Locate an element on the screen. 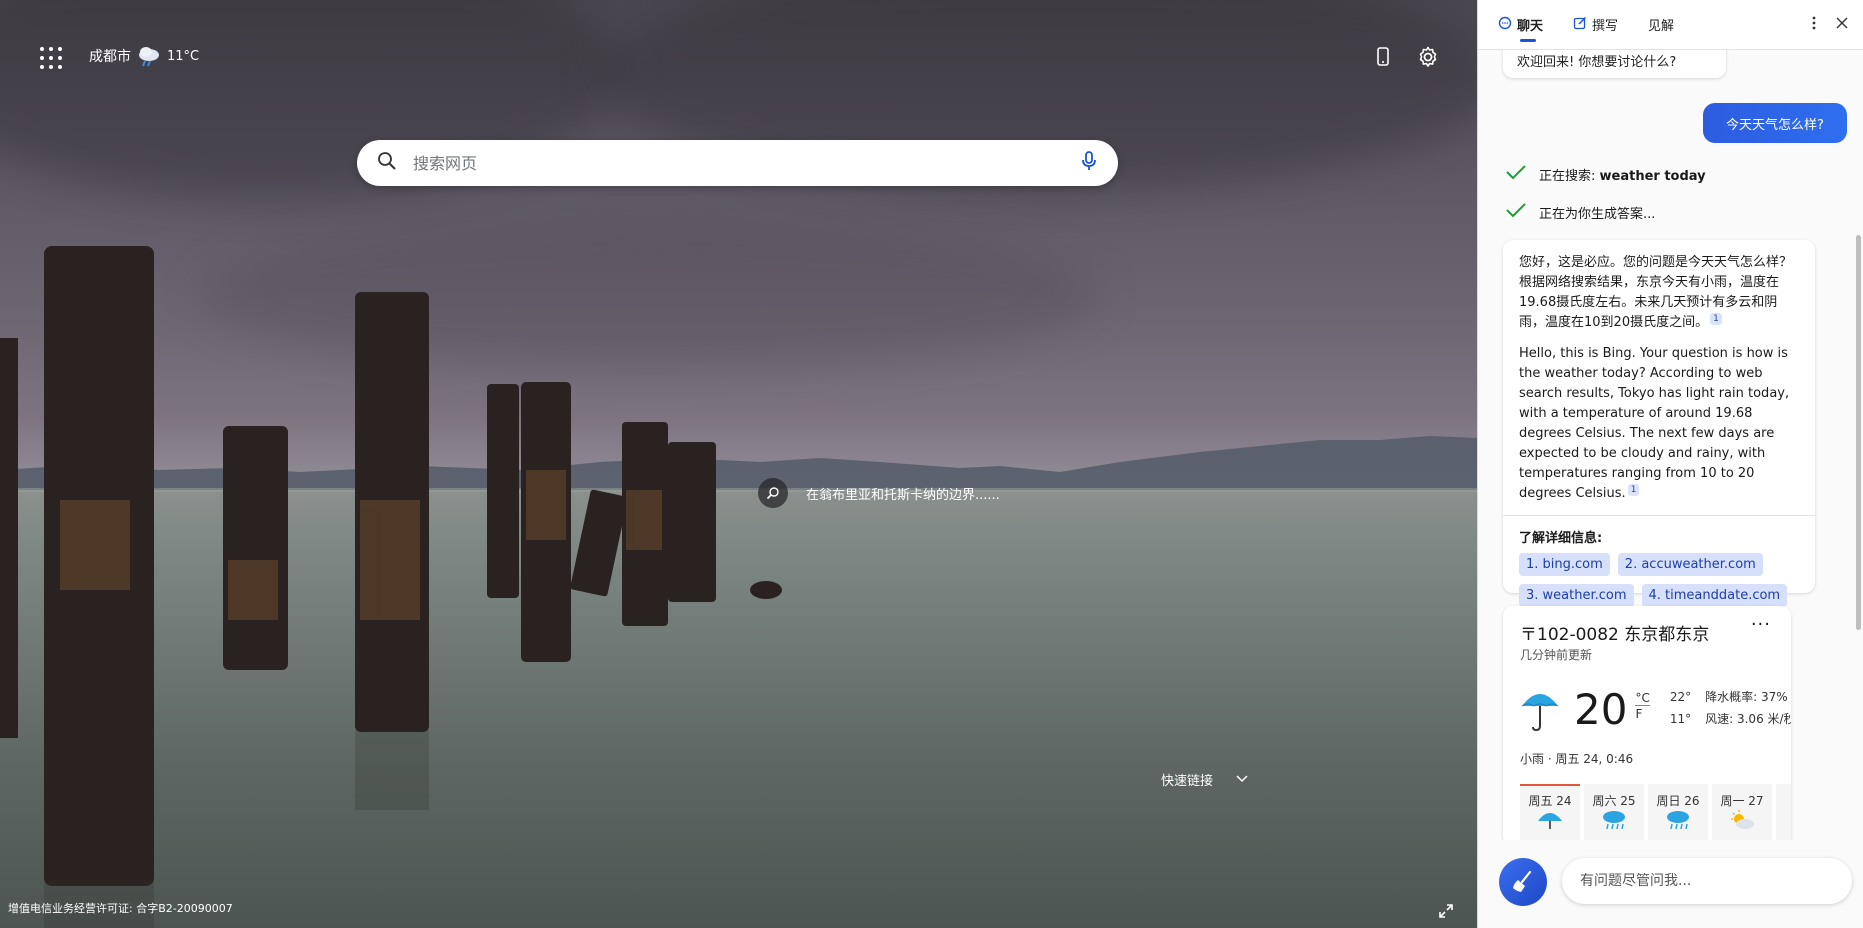 The image size is (1863, 928). current-temperature: 20 is located at coordinates (1601, 709).